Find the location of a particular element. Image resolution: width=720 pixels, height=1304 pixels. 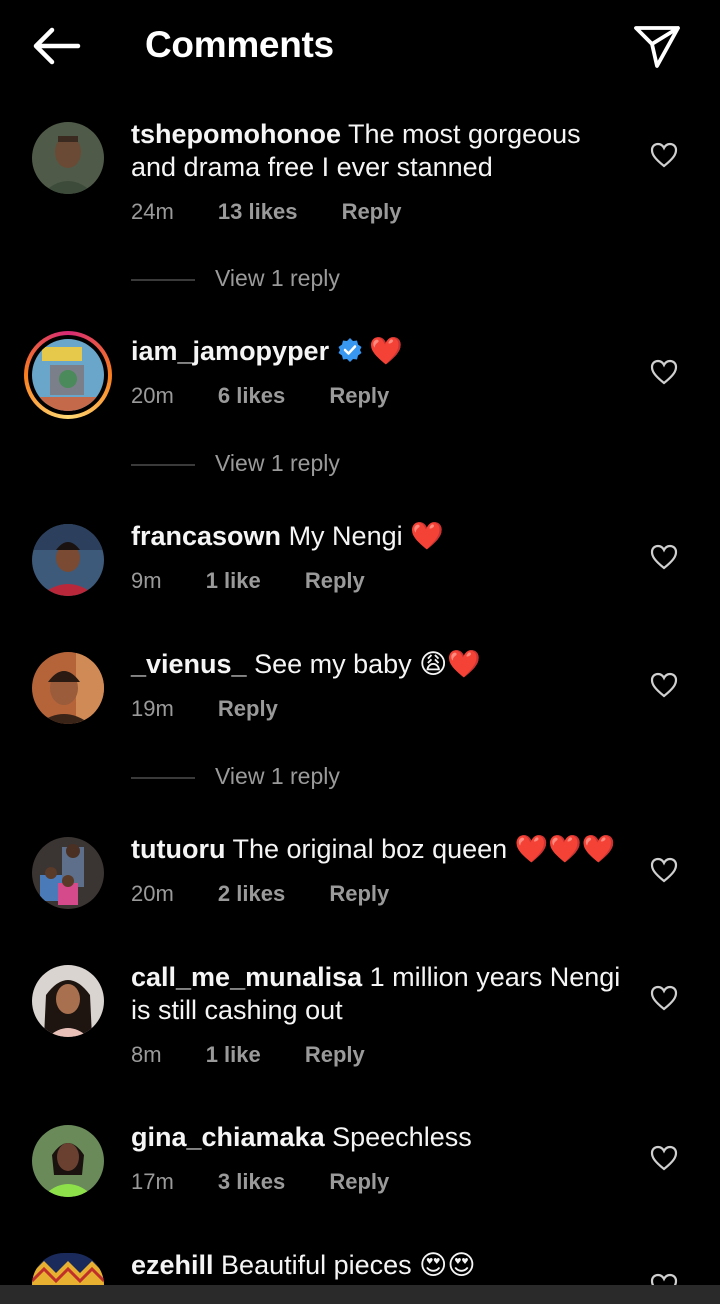

comment-body: Beautiful pieces 😍😍 is located at coordinates (348, 1265).